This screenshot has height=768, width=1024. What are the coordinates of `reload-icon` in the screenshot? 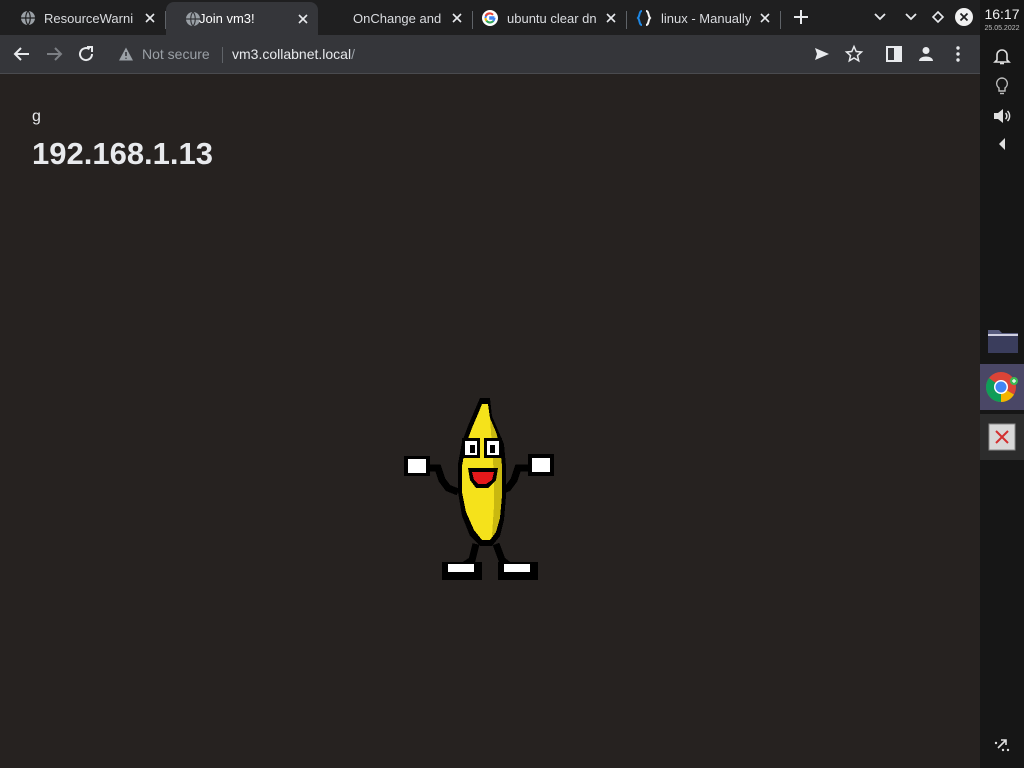 It's located at (86, 54).